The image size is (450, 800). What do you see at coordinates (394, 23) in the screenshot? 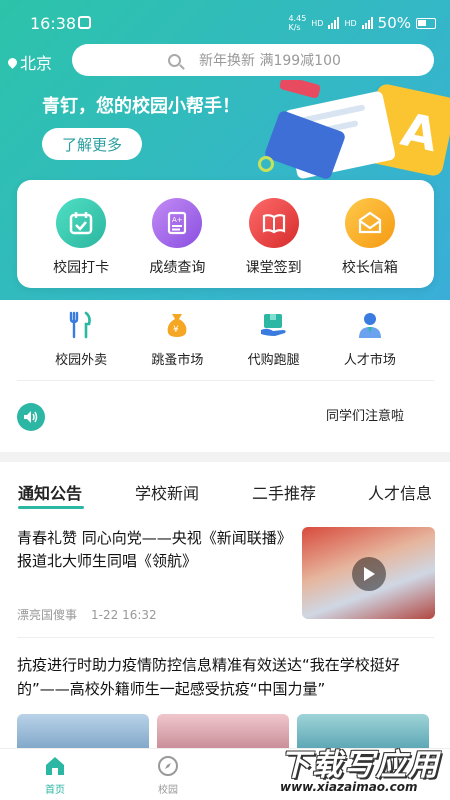
I see `battery-percent: 50%` at bounding box center [394, 23].